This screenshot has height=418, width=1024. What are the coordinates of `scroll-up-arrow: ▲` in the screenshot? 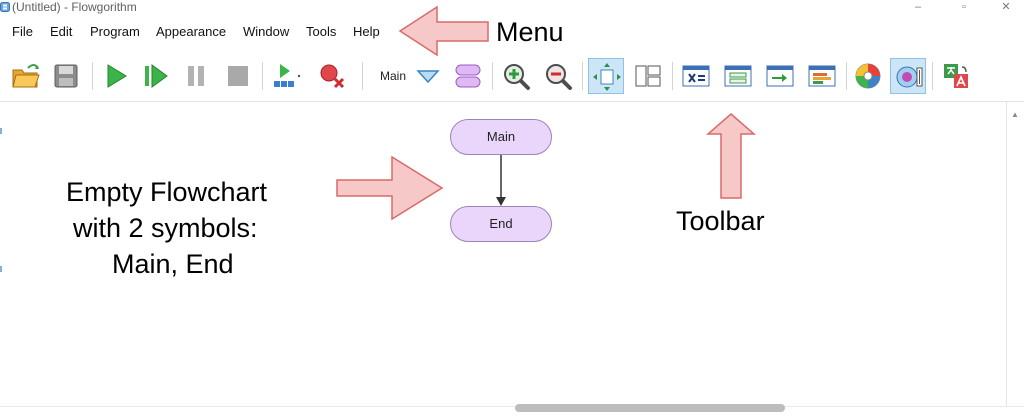 It's located at (1015, 114).